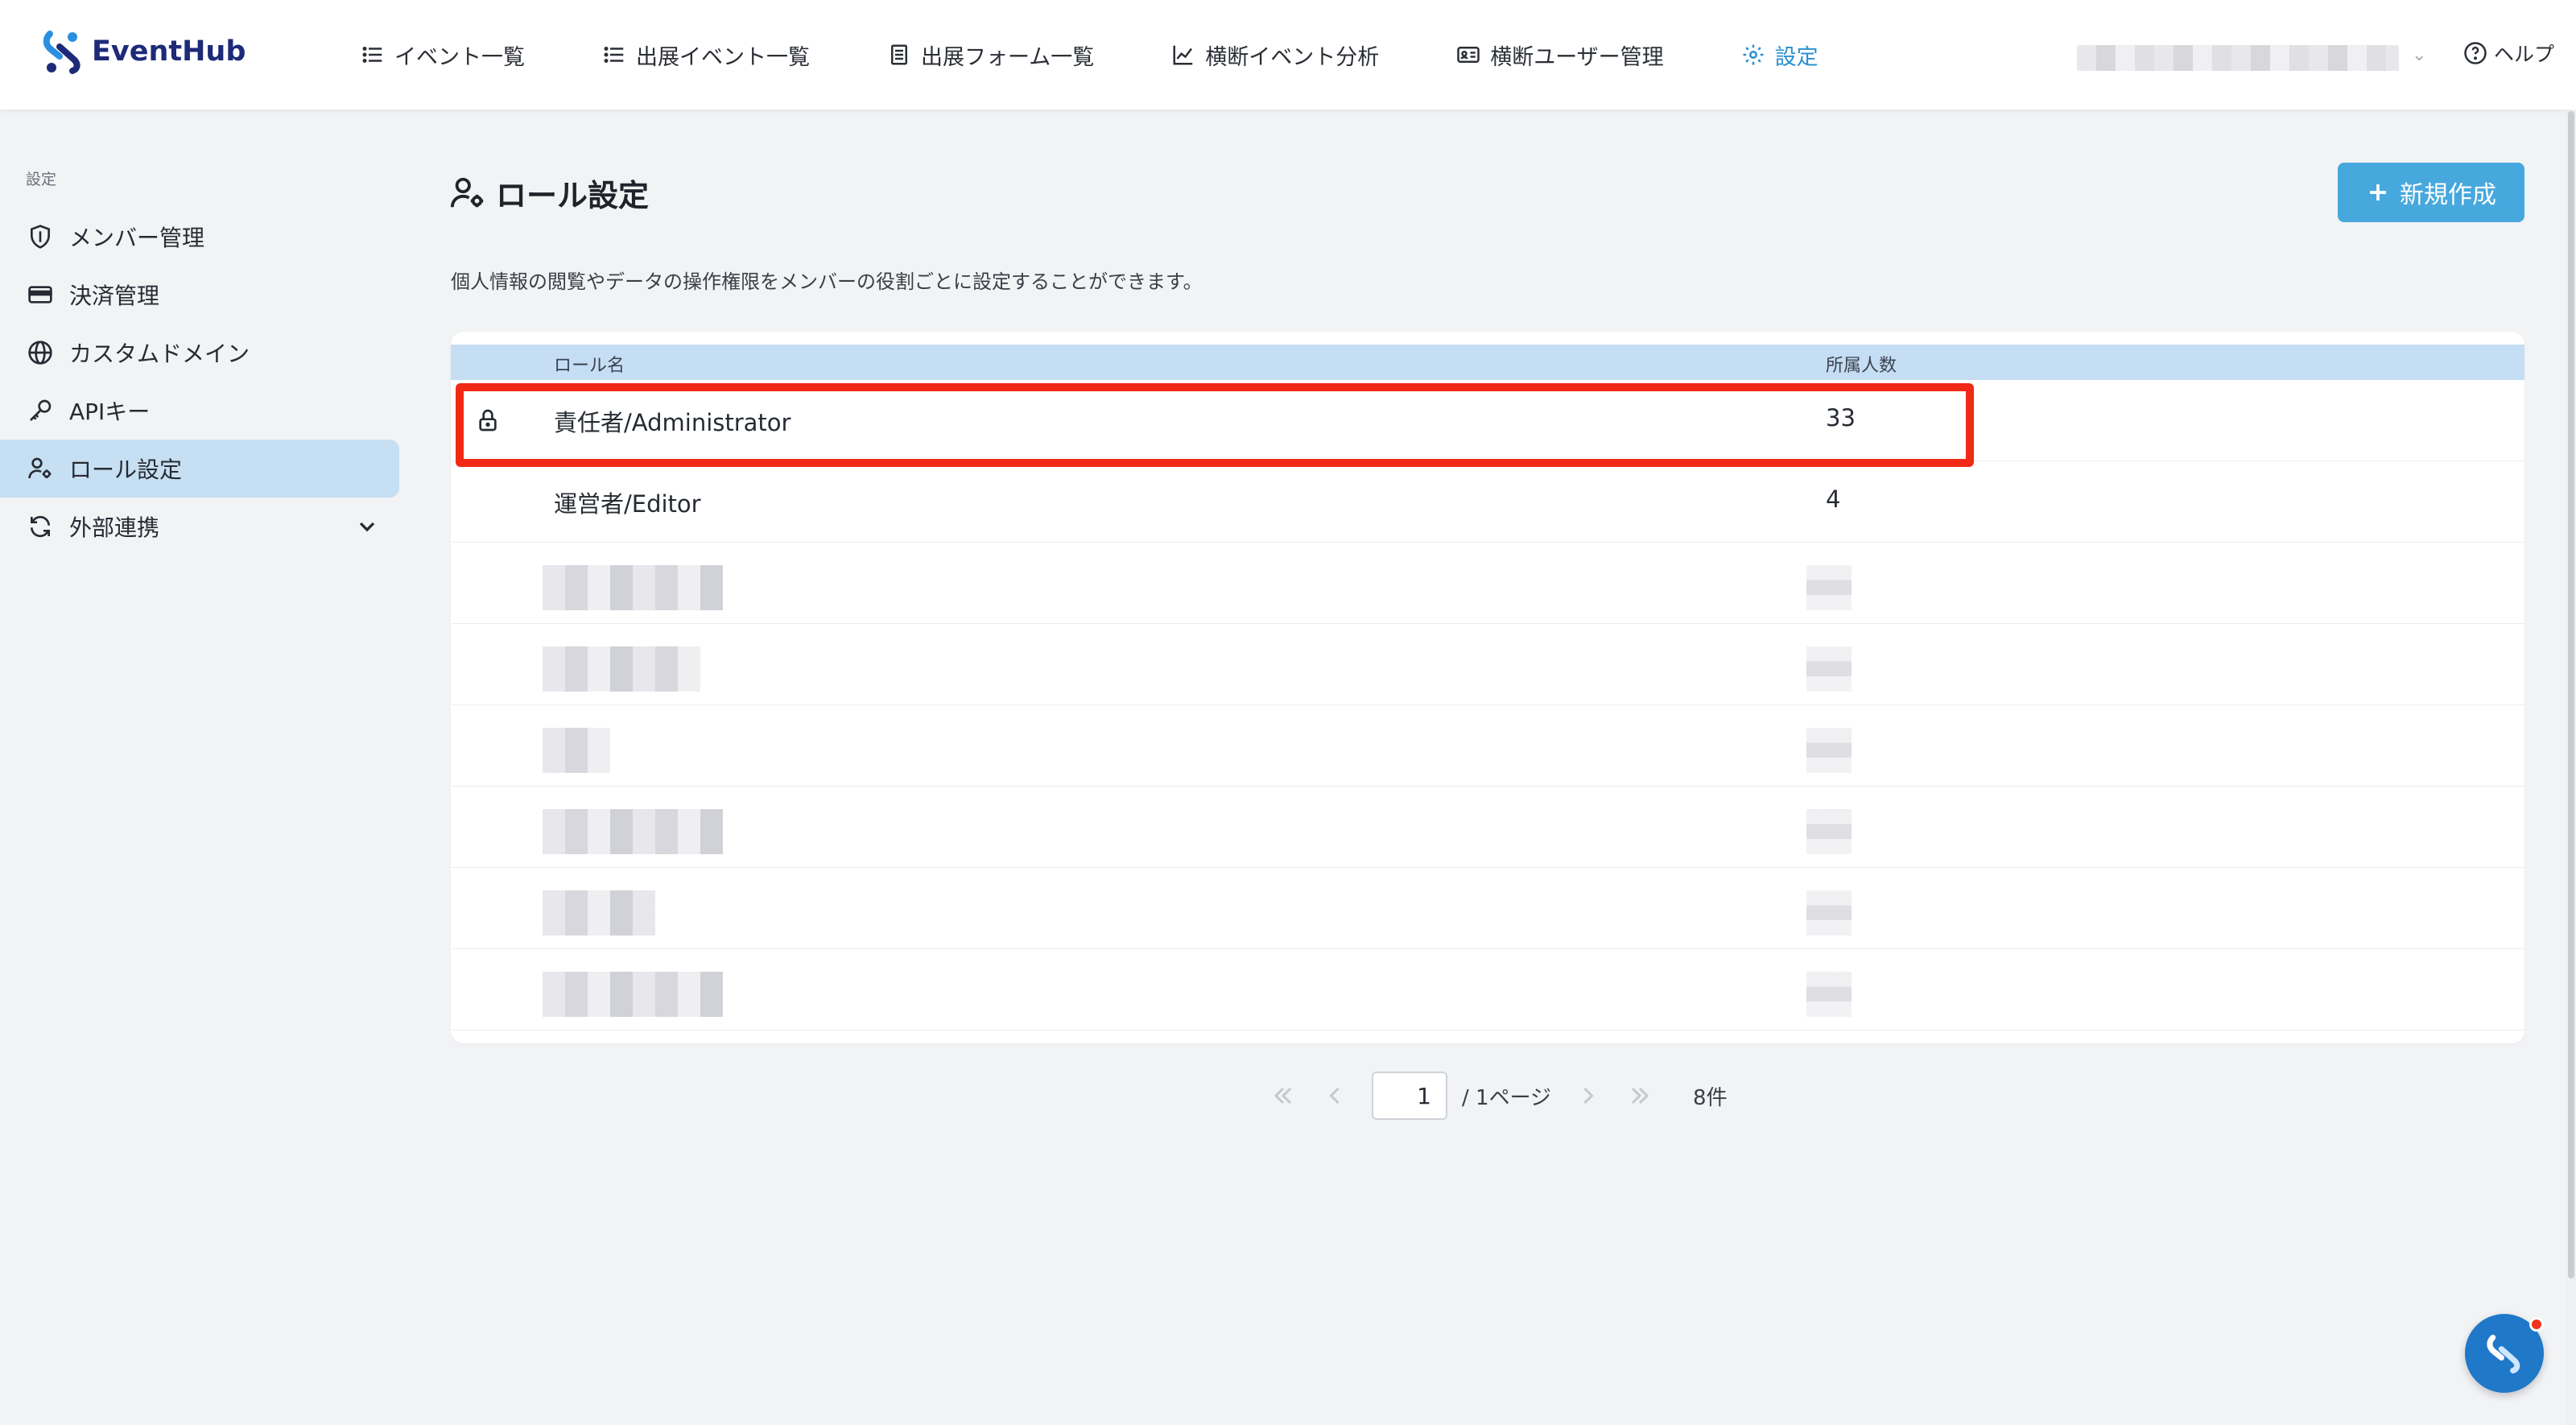 The width and height of the screenshot is (2576, 1425). Describe the element at coordinates (199, 295) in the screenshot. I see `sidebar-item-payment-management: 決済管理` at that location.